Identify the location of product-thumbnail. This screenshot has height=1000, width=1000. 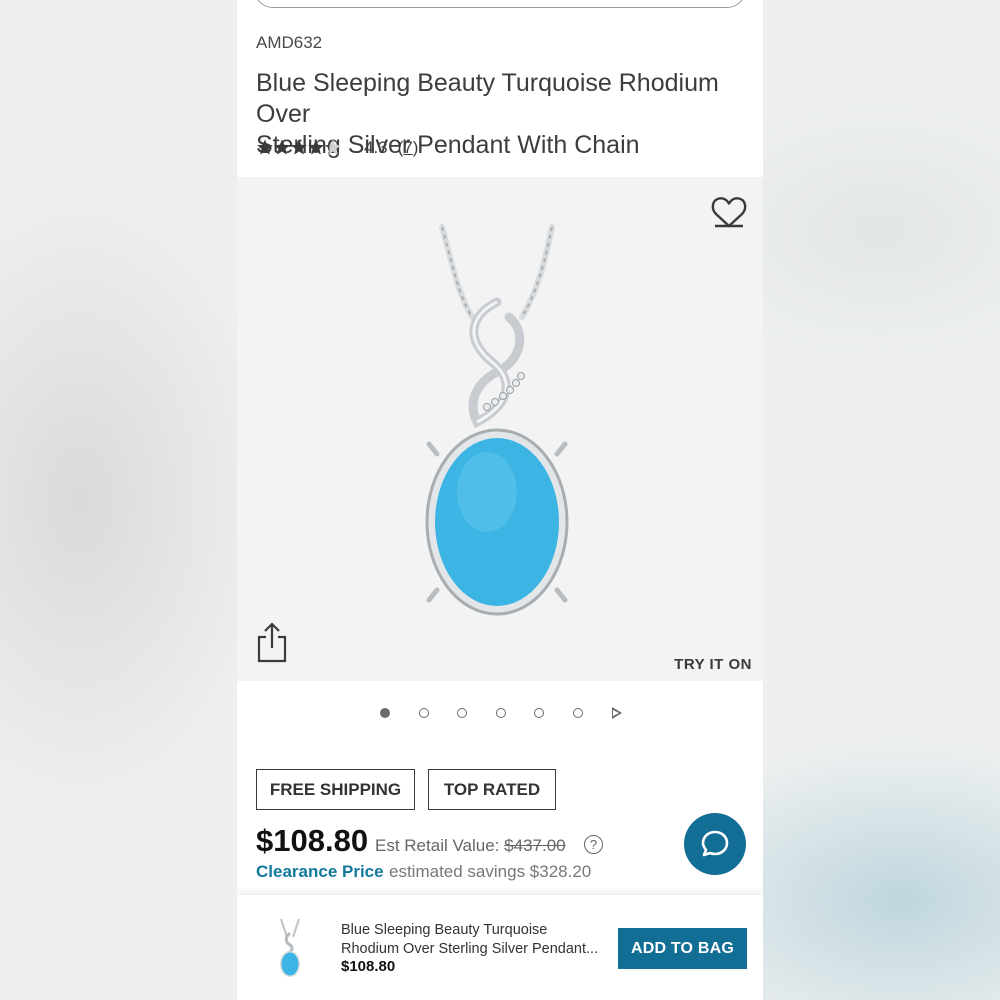
(290, 947).